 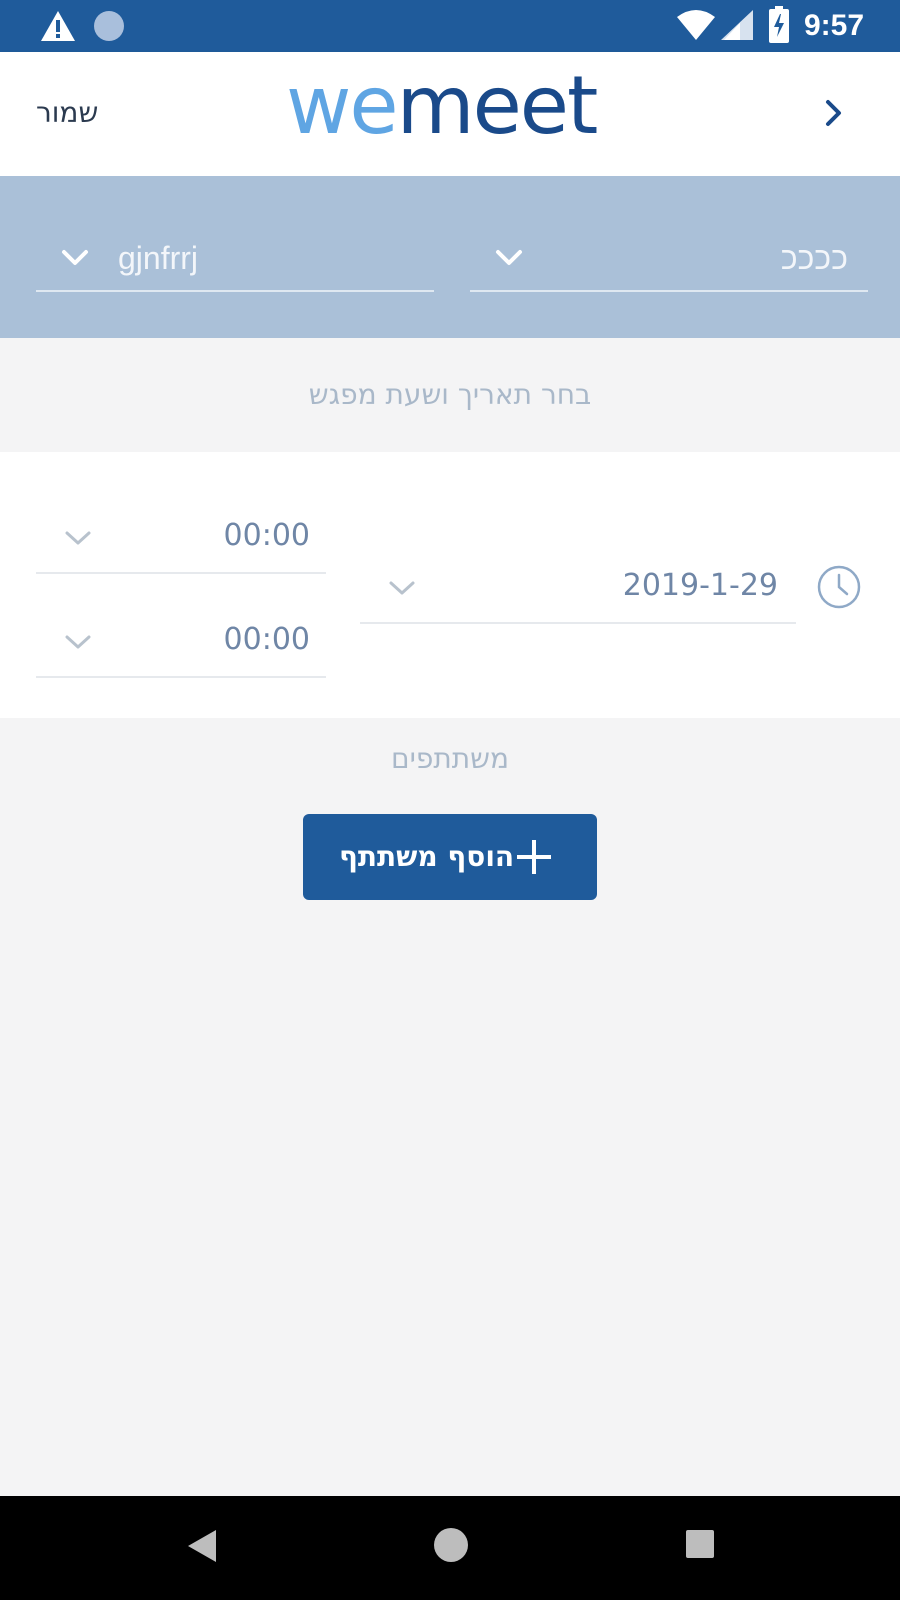 What do you see at coordinates (451, 1545) in the screenshot?
I see `nav-home-icon` at bounding box center [451, 1545].